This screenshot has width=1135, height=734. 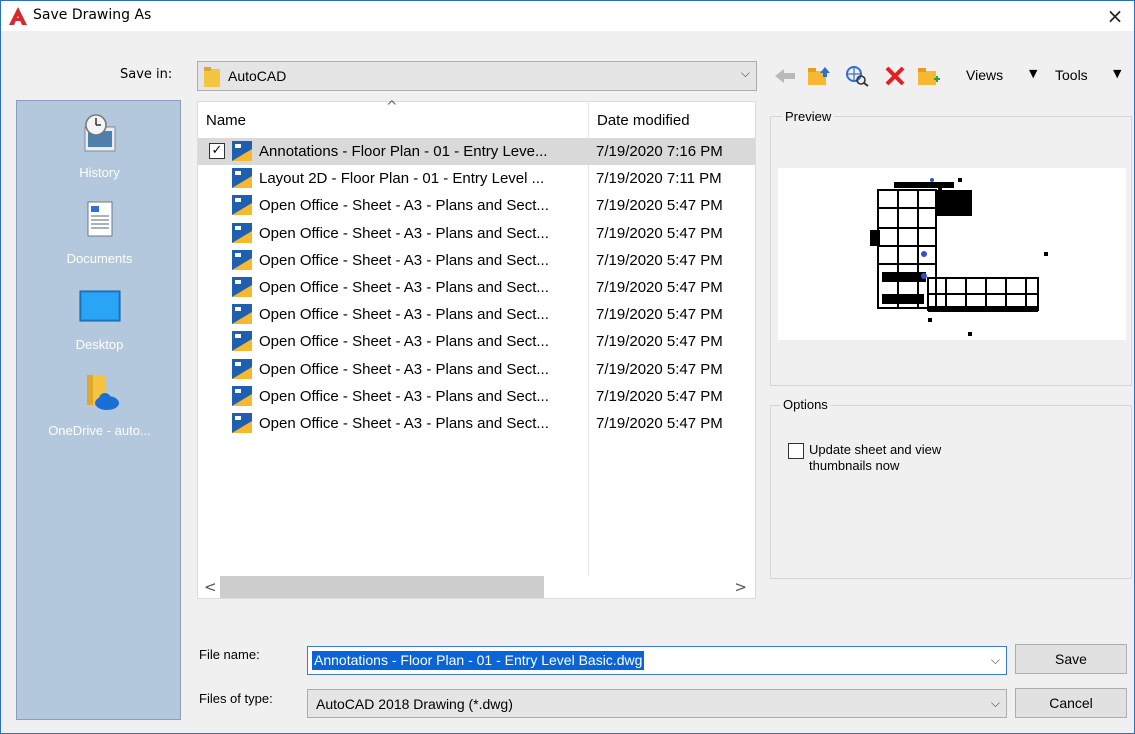 What do you see at coordinates (659, 179) in the screenshot?
I see `file-date: 7/19/2020 7:11 PM` at bounding box center [659, 179].